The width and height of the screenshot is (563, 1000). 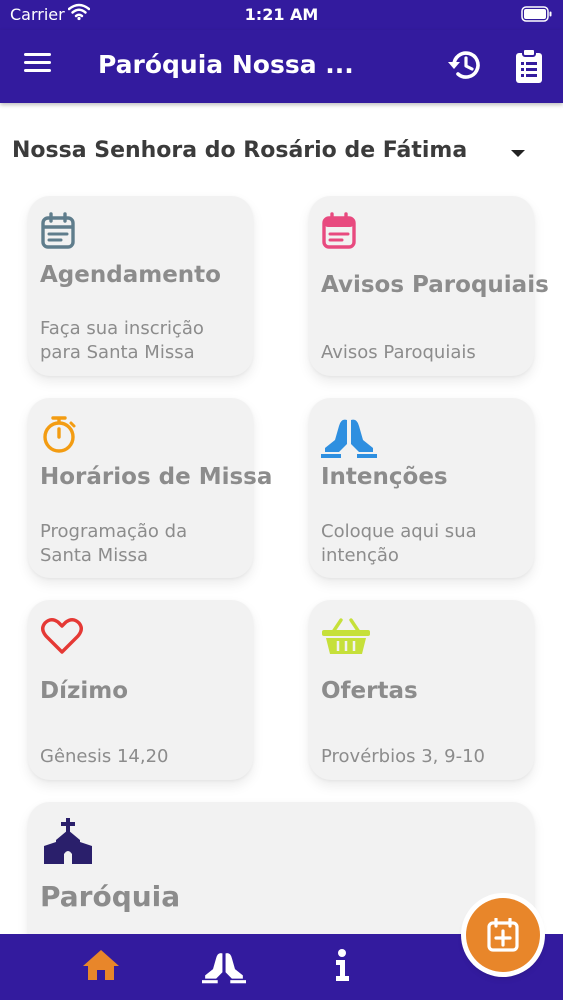 I want to click on card-subtitle: Provérbios 3, 9-10, so click(x=403, y=756).